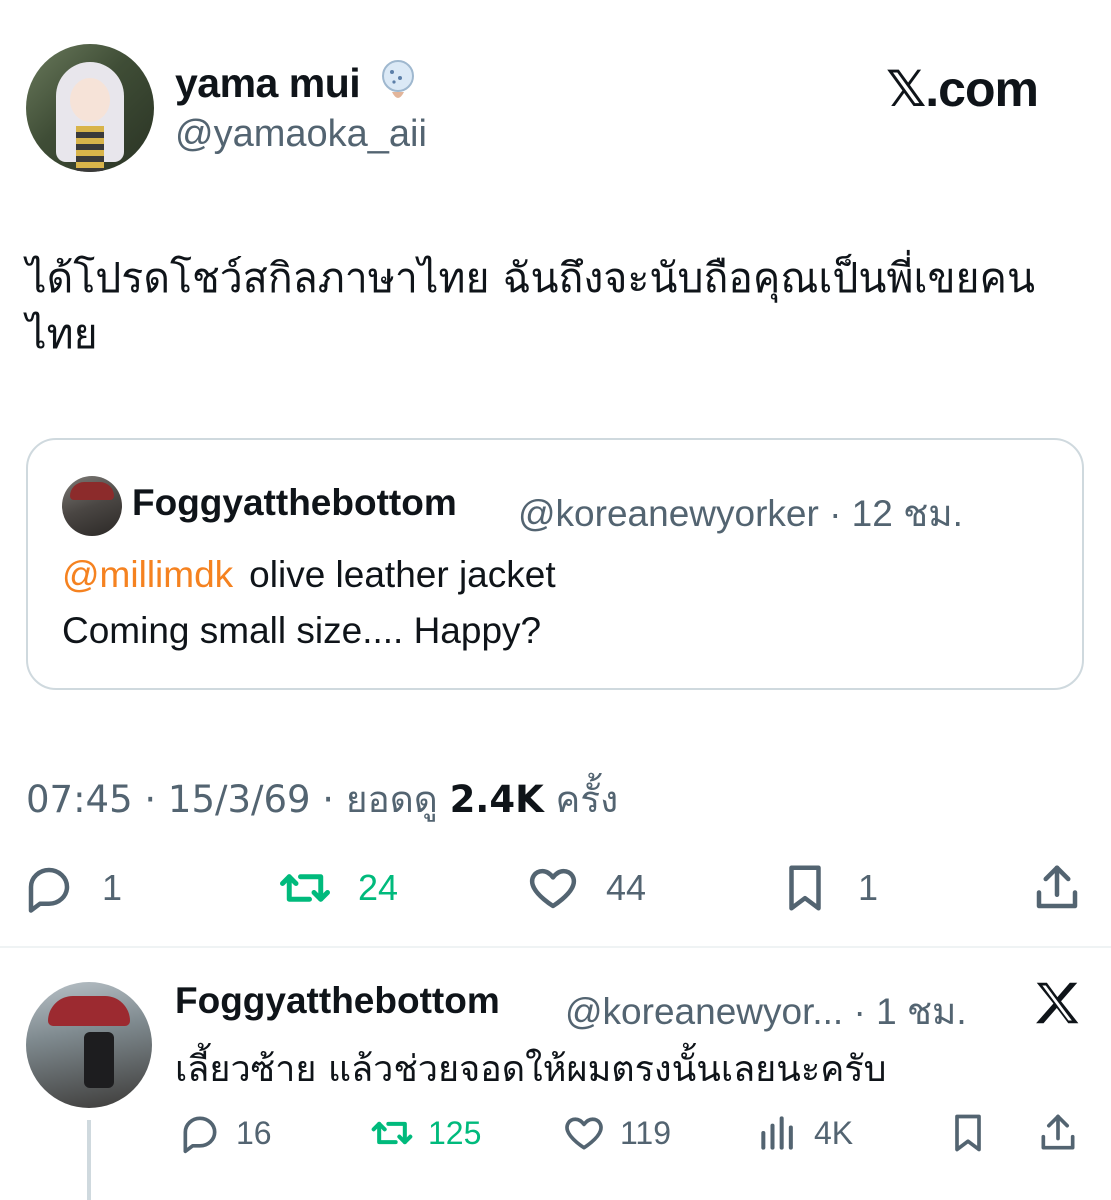  What do you see at coordinates (301, 134) in the screenshot?
I see `author-handle: @yamaoka_aii` at bounding box center [301, 134].